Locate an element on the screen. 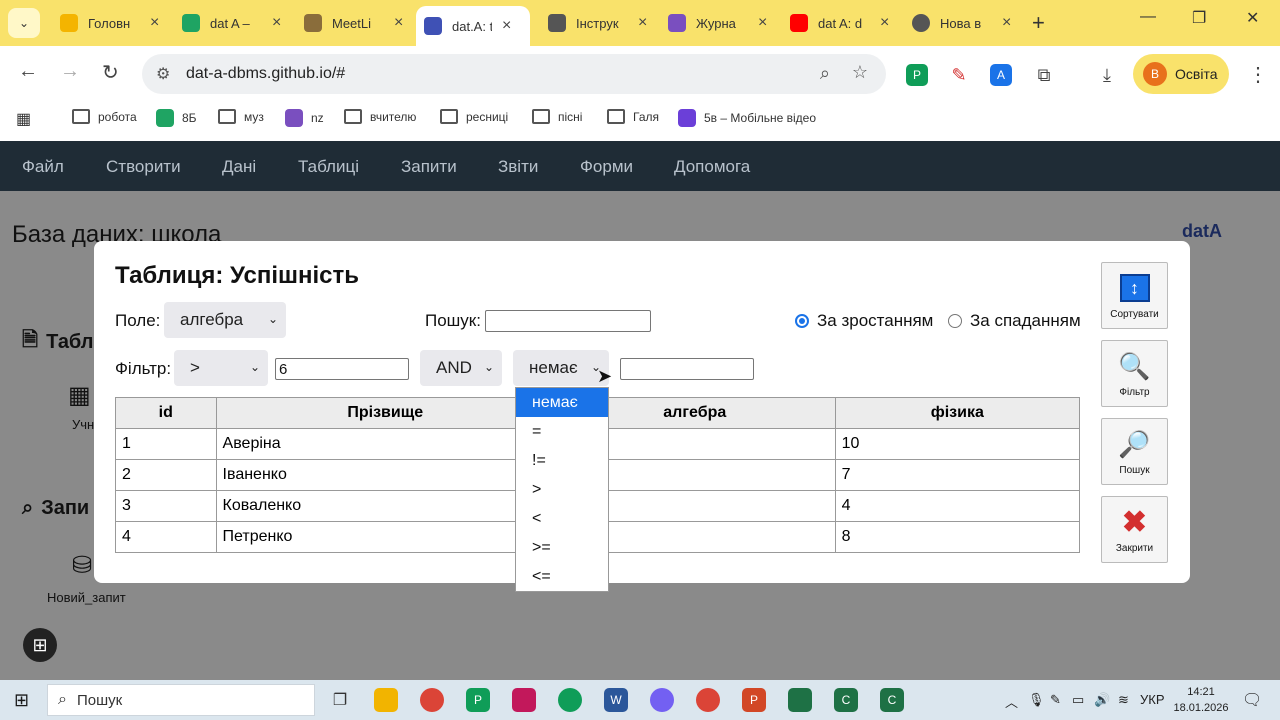 Image resolution: width=1280 pixels, height=720 pixels. browser-tab-1: Головн × is located at coordinates (109, 23).